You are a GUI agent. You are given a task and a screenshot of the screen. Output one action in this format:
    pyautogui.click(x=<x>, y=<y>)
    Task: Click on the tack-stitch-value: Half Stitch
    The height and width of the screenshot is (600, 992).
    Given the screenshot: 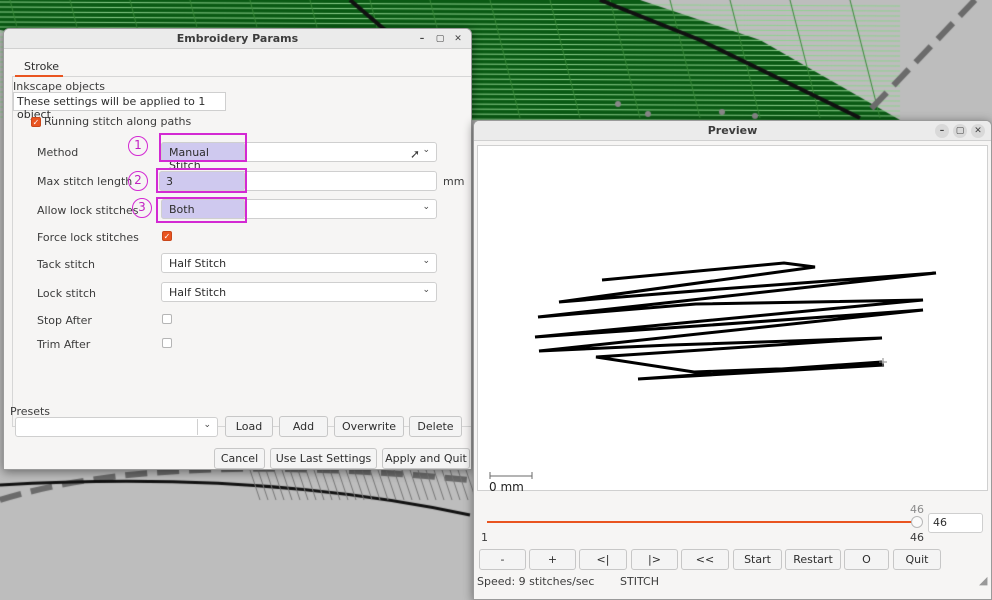 What is the action you would take?
    pyautogui.click(x=198, y=263)
    